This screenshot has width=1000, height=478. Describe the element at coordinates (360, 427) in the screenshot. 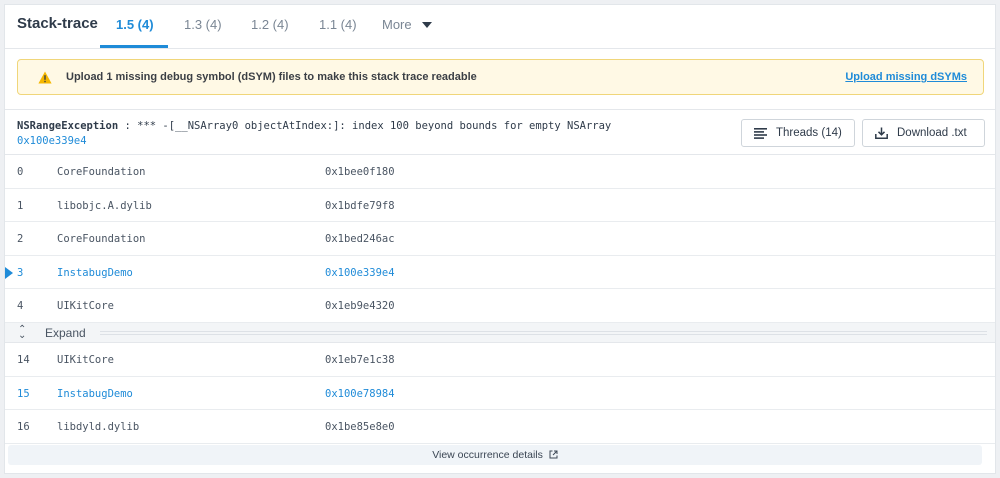

I see `frame-address: 0x1be85e8e0` at that location.